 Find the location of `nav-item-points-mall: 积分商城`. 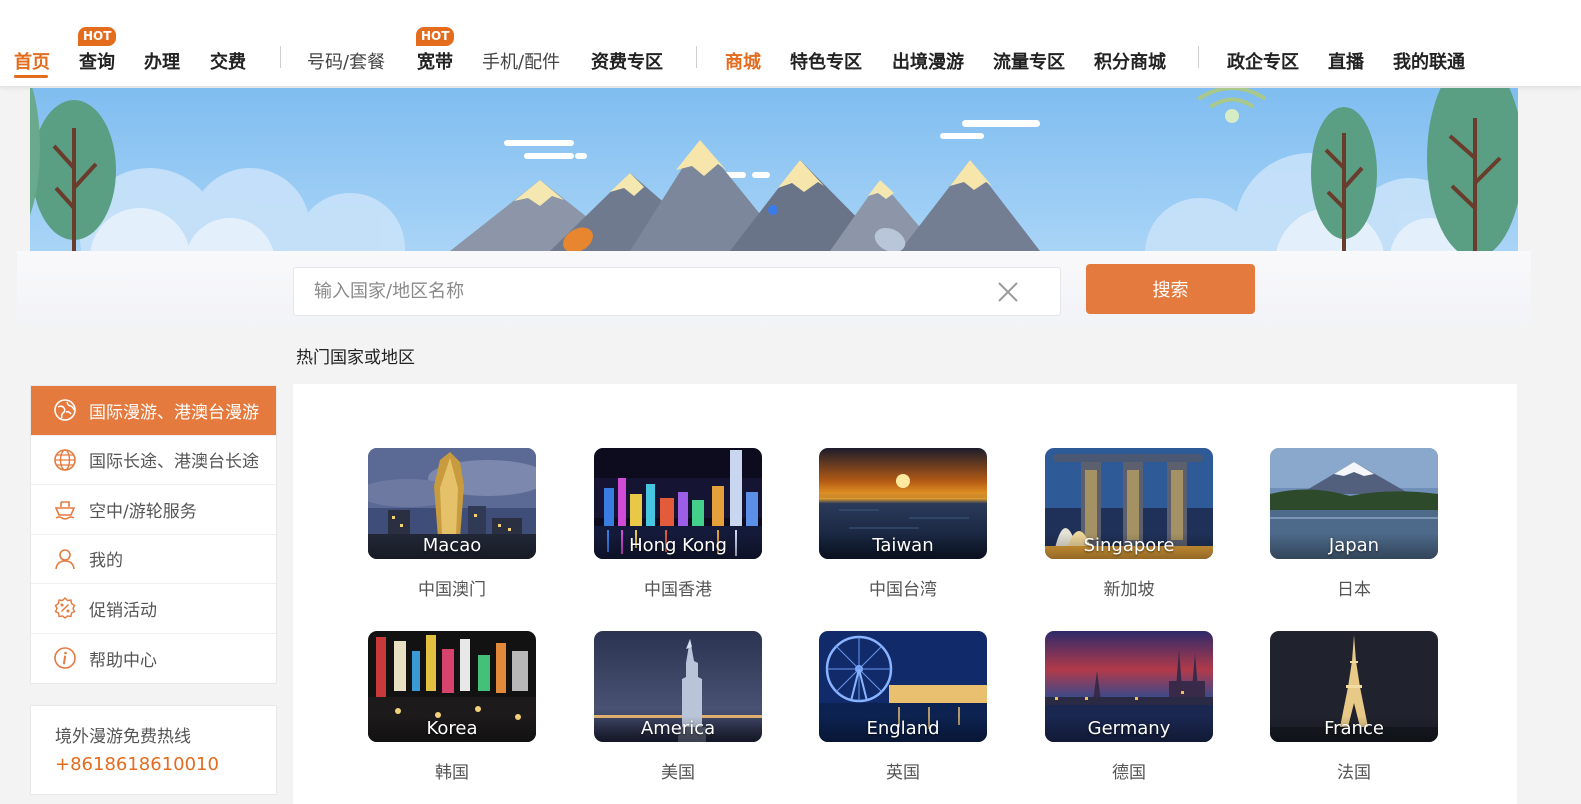

nav-item-points-mall: 积分商城 is located at coordinates (1130, 61).